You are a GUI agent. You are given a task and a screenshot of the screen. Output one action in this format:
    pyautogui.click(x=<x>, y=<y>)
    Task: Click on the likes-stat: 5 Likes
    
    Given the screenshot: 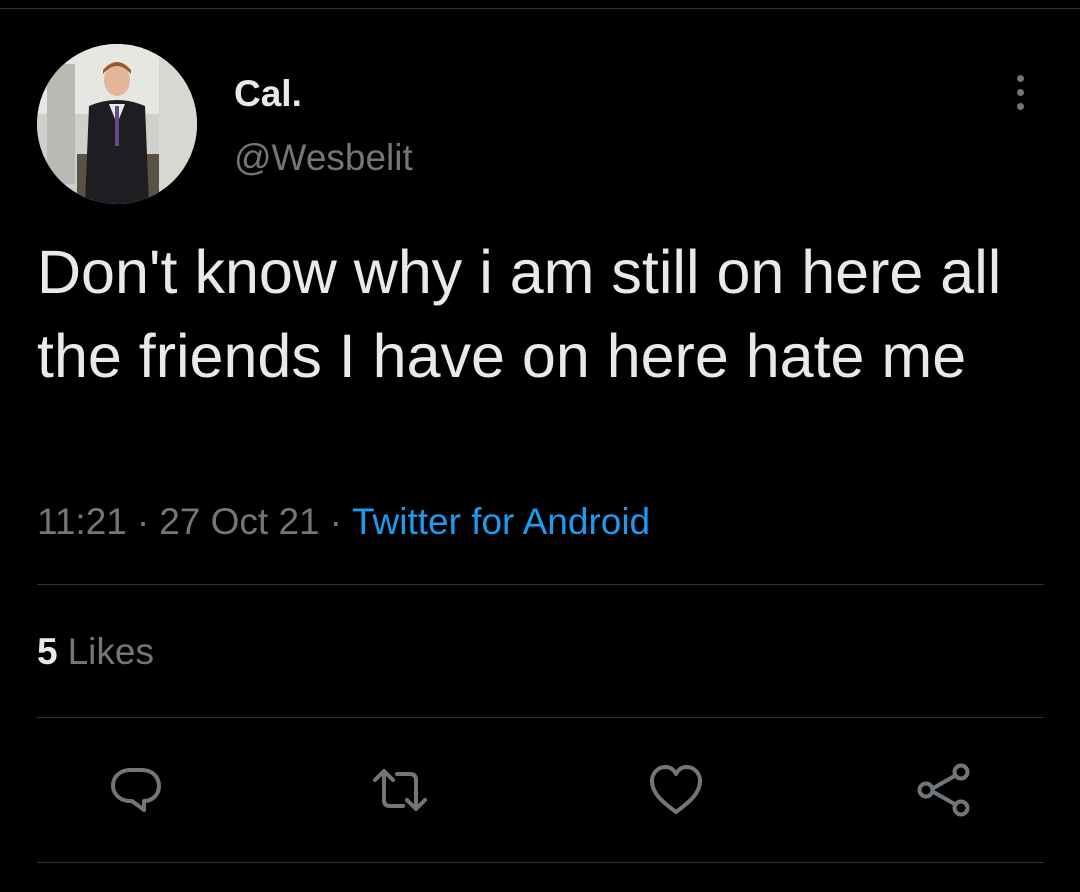 What is the action you would take?
    pyautogui.click(x=95, y=652)
    